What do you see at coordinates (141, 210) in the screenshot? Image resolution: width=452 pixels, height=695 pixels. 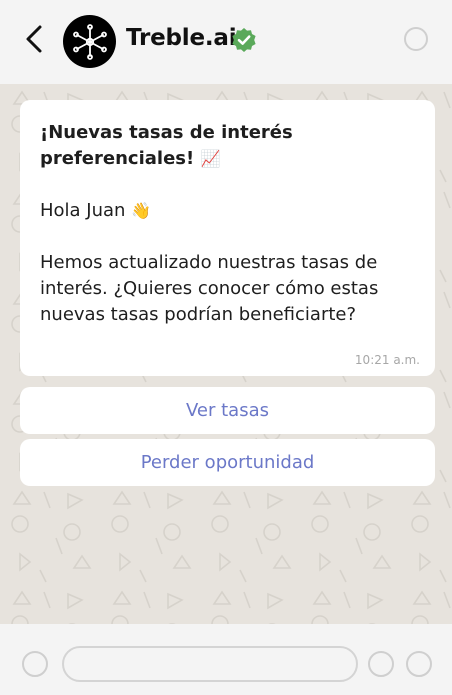 I see `waving-hand-icon: 👋` at bounding box center [141, 210].